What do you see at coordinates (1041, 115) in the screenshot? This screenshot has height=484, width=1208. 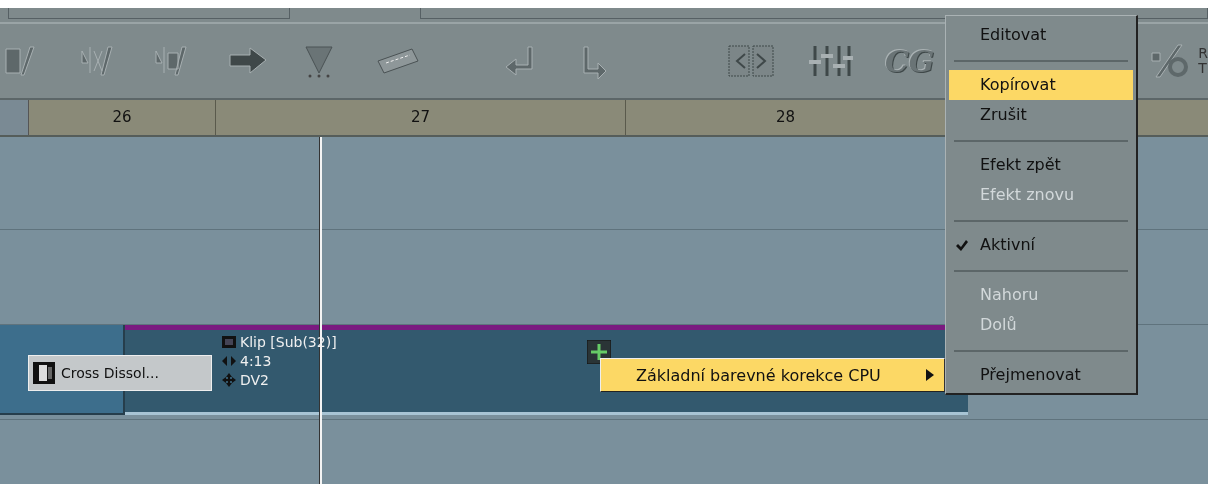 I see `menu-item: Zrušit` at bounding box center [1041, 115].